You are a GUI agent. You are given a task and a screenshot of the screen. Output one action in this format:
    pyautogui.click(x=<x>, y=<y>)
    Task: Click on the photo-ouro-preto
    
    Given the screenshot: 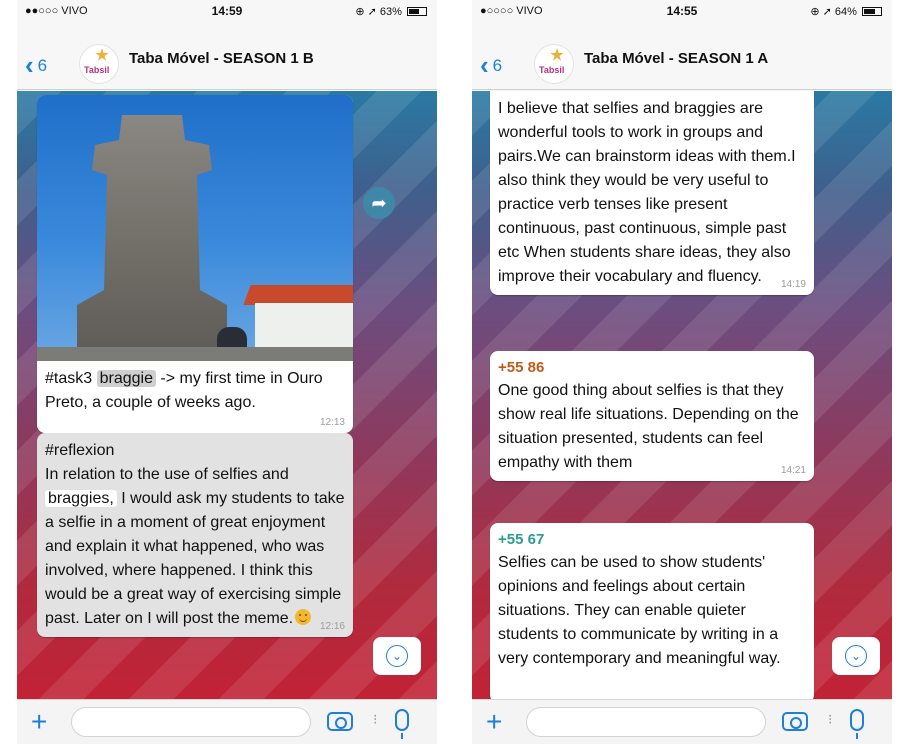 What is the action you would take?
    pyautogui.click(x=195, y=228)
    